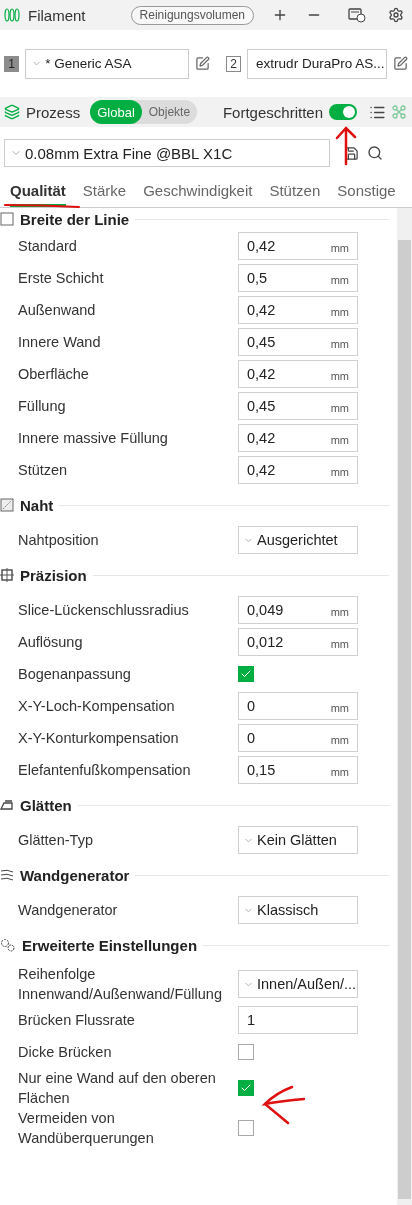 The width and height of the screenshot is (412, 1205). What do you see at coordinates (65, 1052) in the screenshot?
I see `setting-label: Dicke Brücken` at bounding box center [65, 1052].